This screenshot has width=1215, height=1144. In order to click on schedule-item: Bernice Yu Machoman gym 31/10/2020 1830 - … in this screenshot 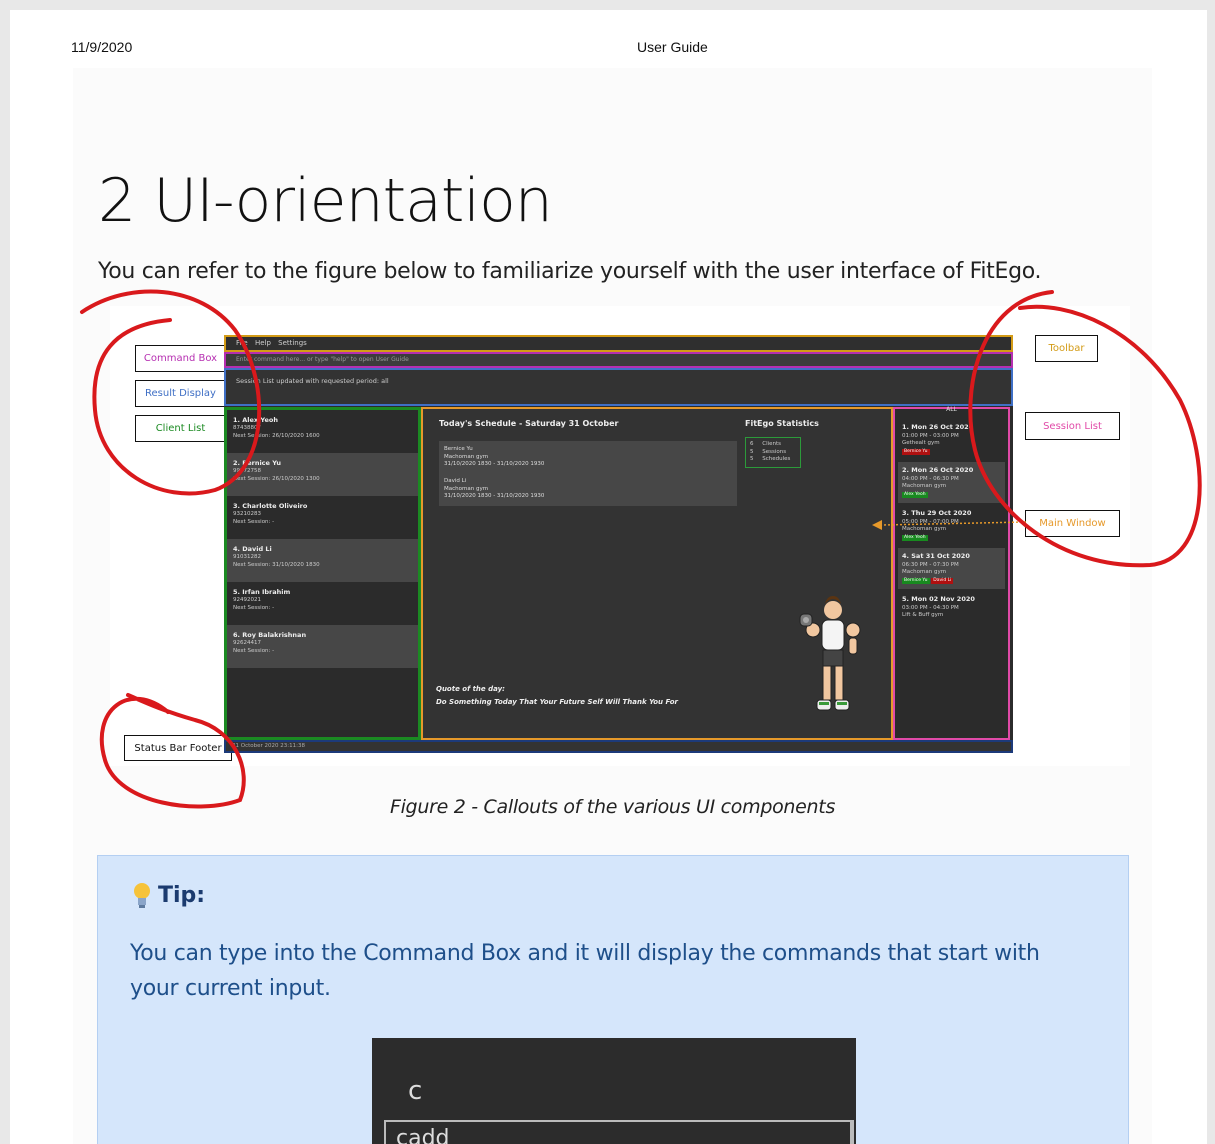, I will do `click(588, 458)`.